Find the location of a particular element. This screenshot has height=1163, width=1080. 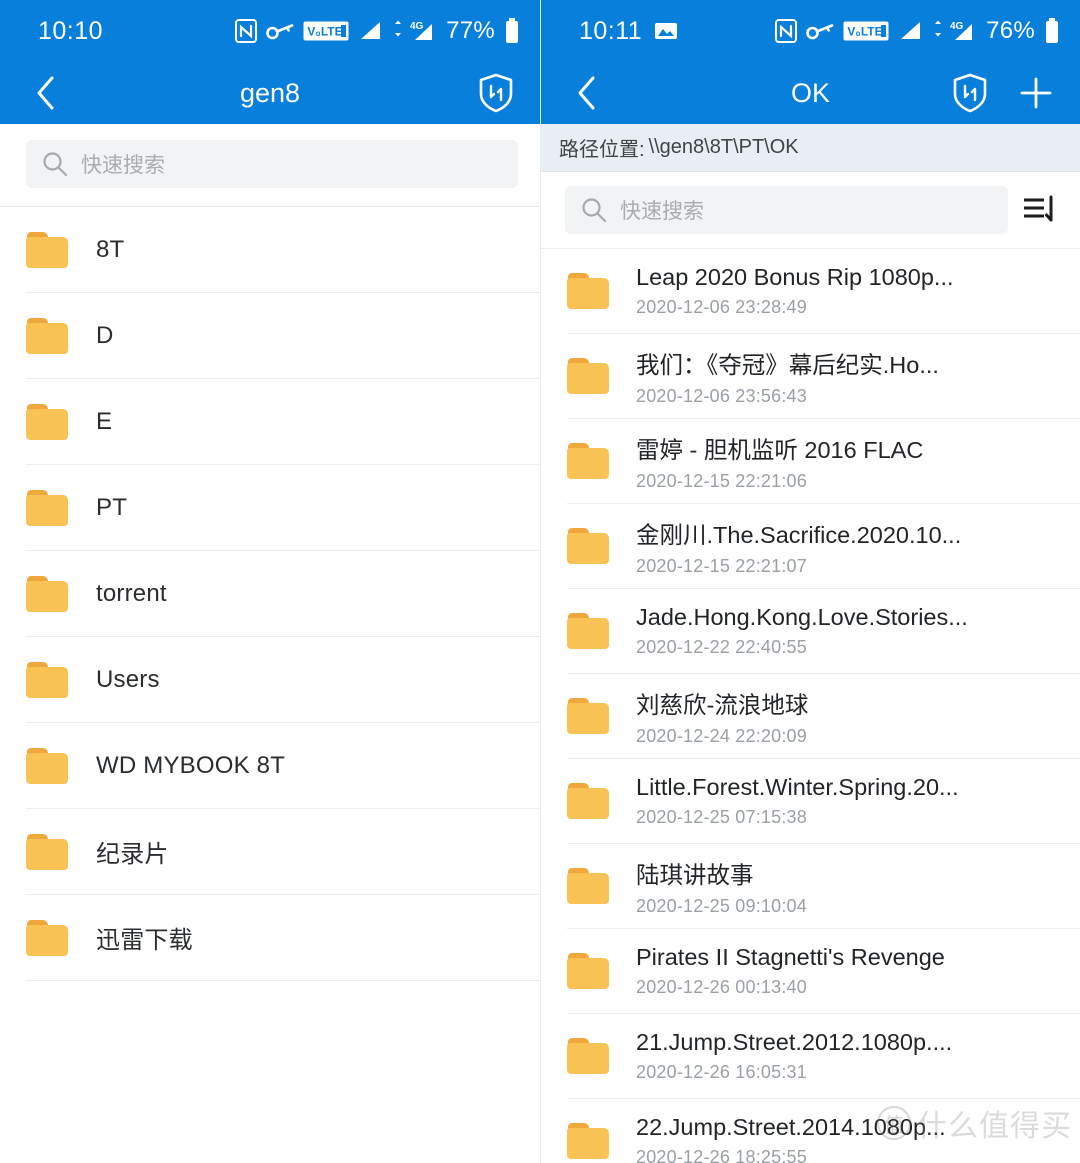

plus-icon is located at coordinates (1036, 93).